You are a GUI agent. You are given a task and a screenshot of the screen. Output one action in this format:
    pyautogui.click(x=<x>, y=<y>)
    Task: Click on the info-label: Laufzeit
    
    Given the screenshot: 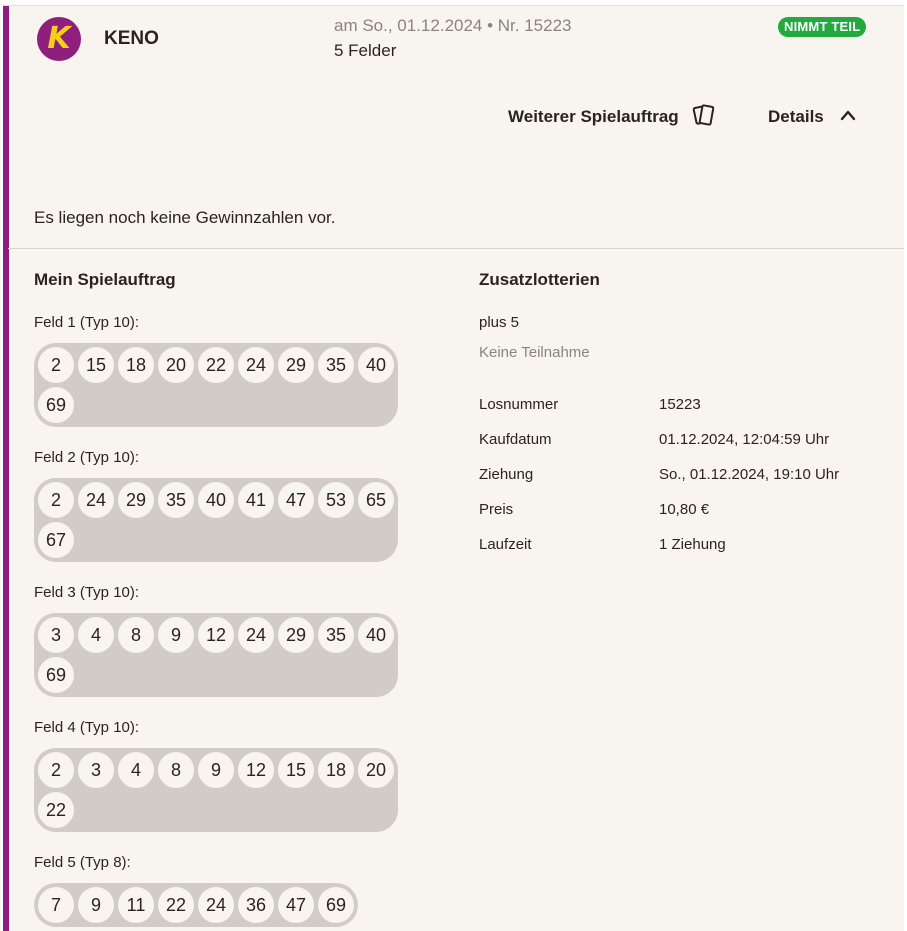 What is the action you would take?
    pyautogui.click(x=505, y=544)
    